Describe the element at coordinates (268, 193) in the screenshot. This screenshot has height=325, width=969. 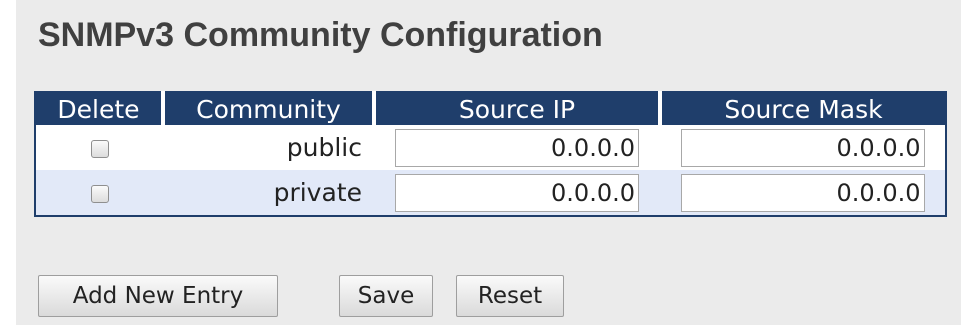
I see `community-name: private` at that location.